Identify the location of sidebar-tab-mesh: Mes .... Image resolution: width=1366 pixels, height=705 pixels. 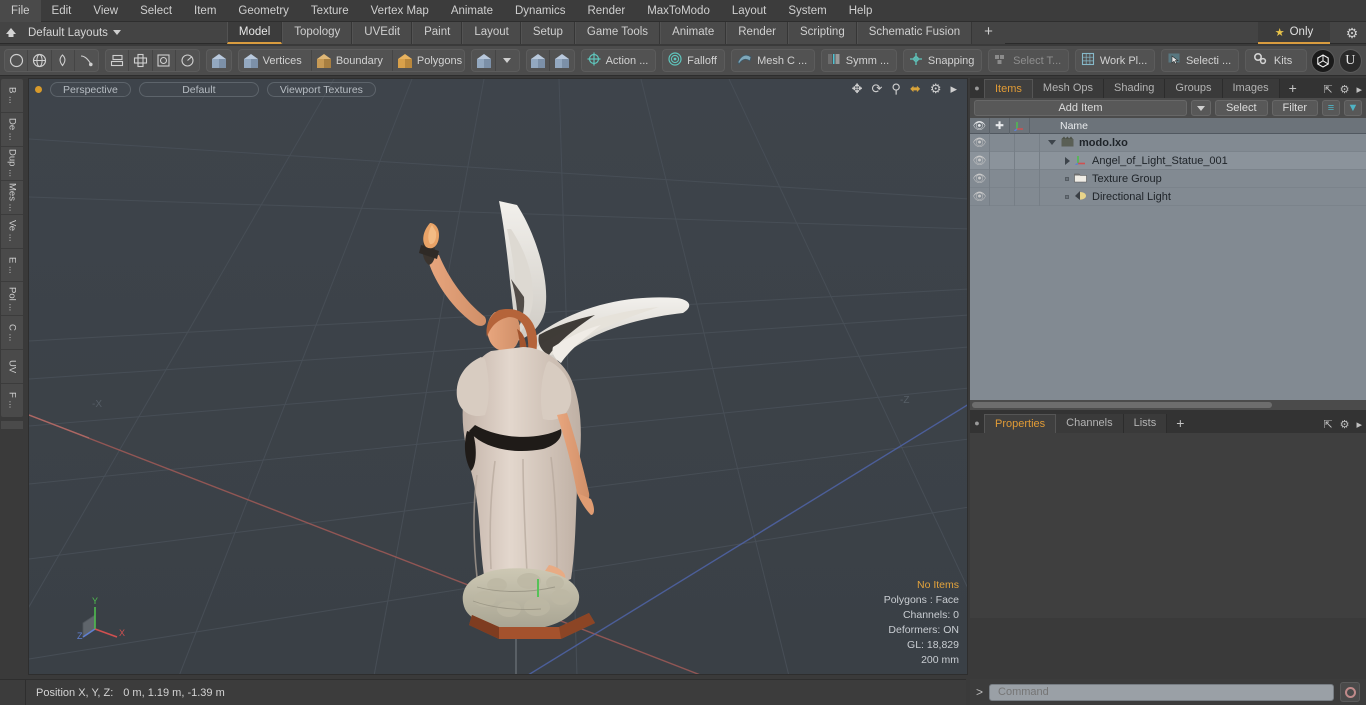
(12, 198).